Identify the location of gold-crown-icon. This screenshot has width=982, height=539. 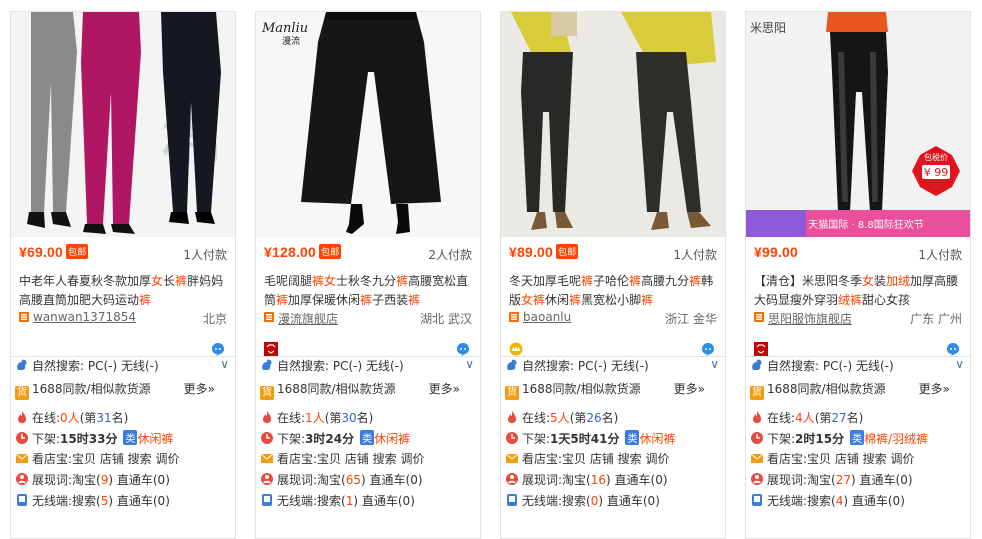
(516, 349).